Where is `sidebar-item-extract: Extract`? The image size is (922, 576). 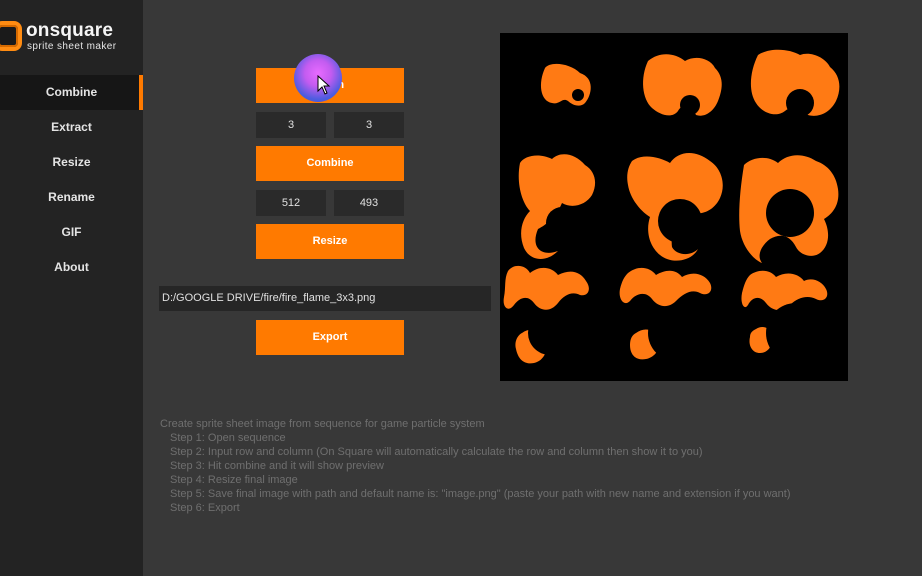
sidebar-item-extract: Extract is located at coordinates (71, 127).